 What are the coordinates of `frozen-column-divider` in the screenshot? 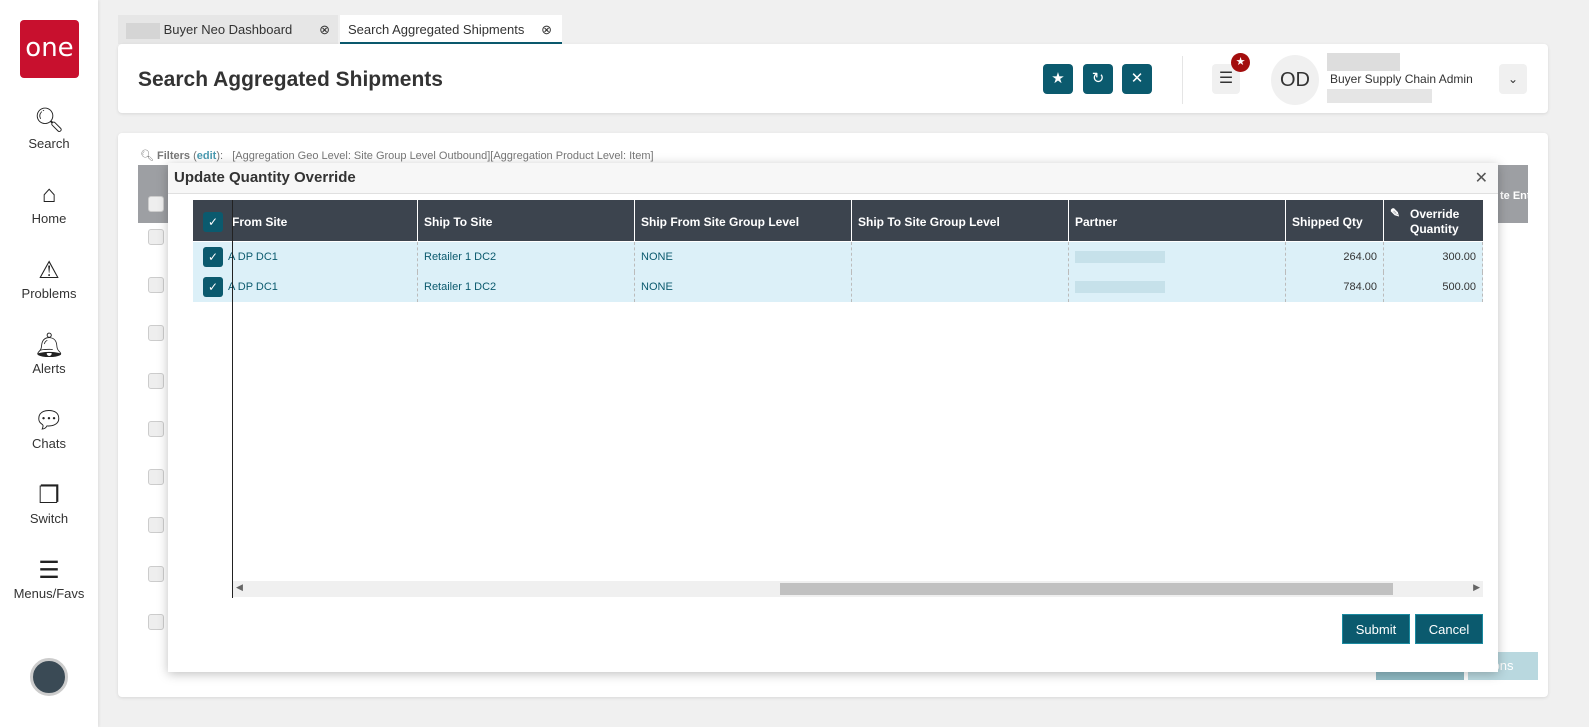 It's located at (232, 399).